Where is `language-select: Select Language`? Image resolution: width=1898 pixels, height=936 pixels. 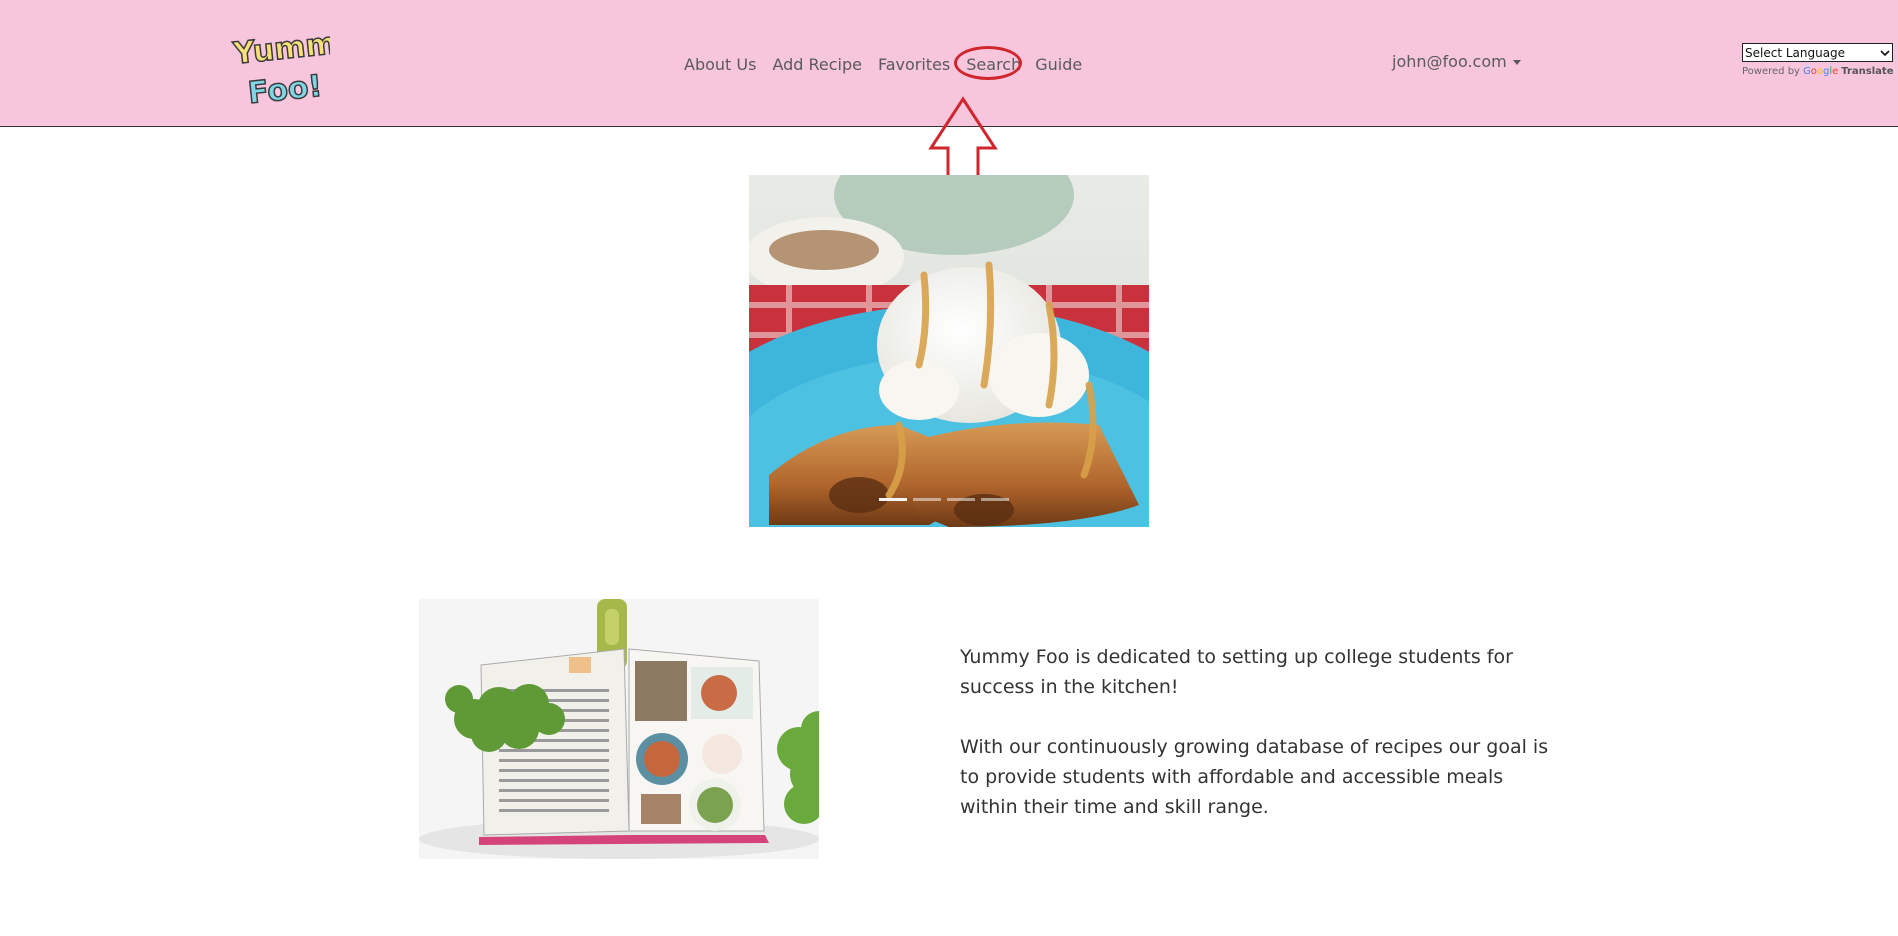 language-select: Select Language is located at coordinates (1817, 52).